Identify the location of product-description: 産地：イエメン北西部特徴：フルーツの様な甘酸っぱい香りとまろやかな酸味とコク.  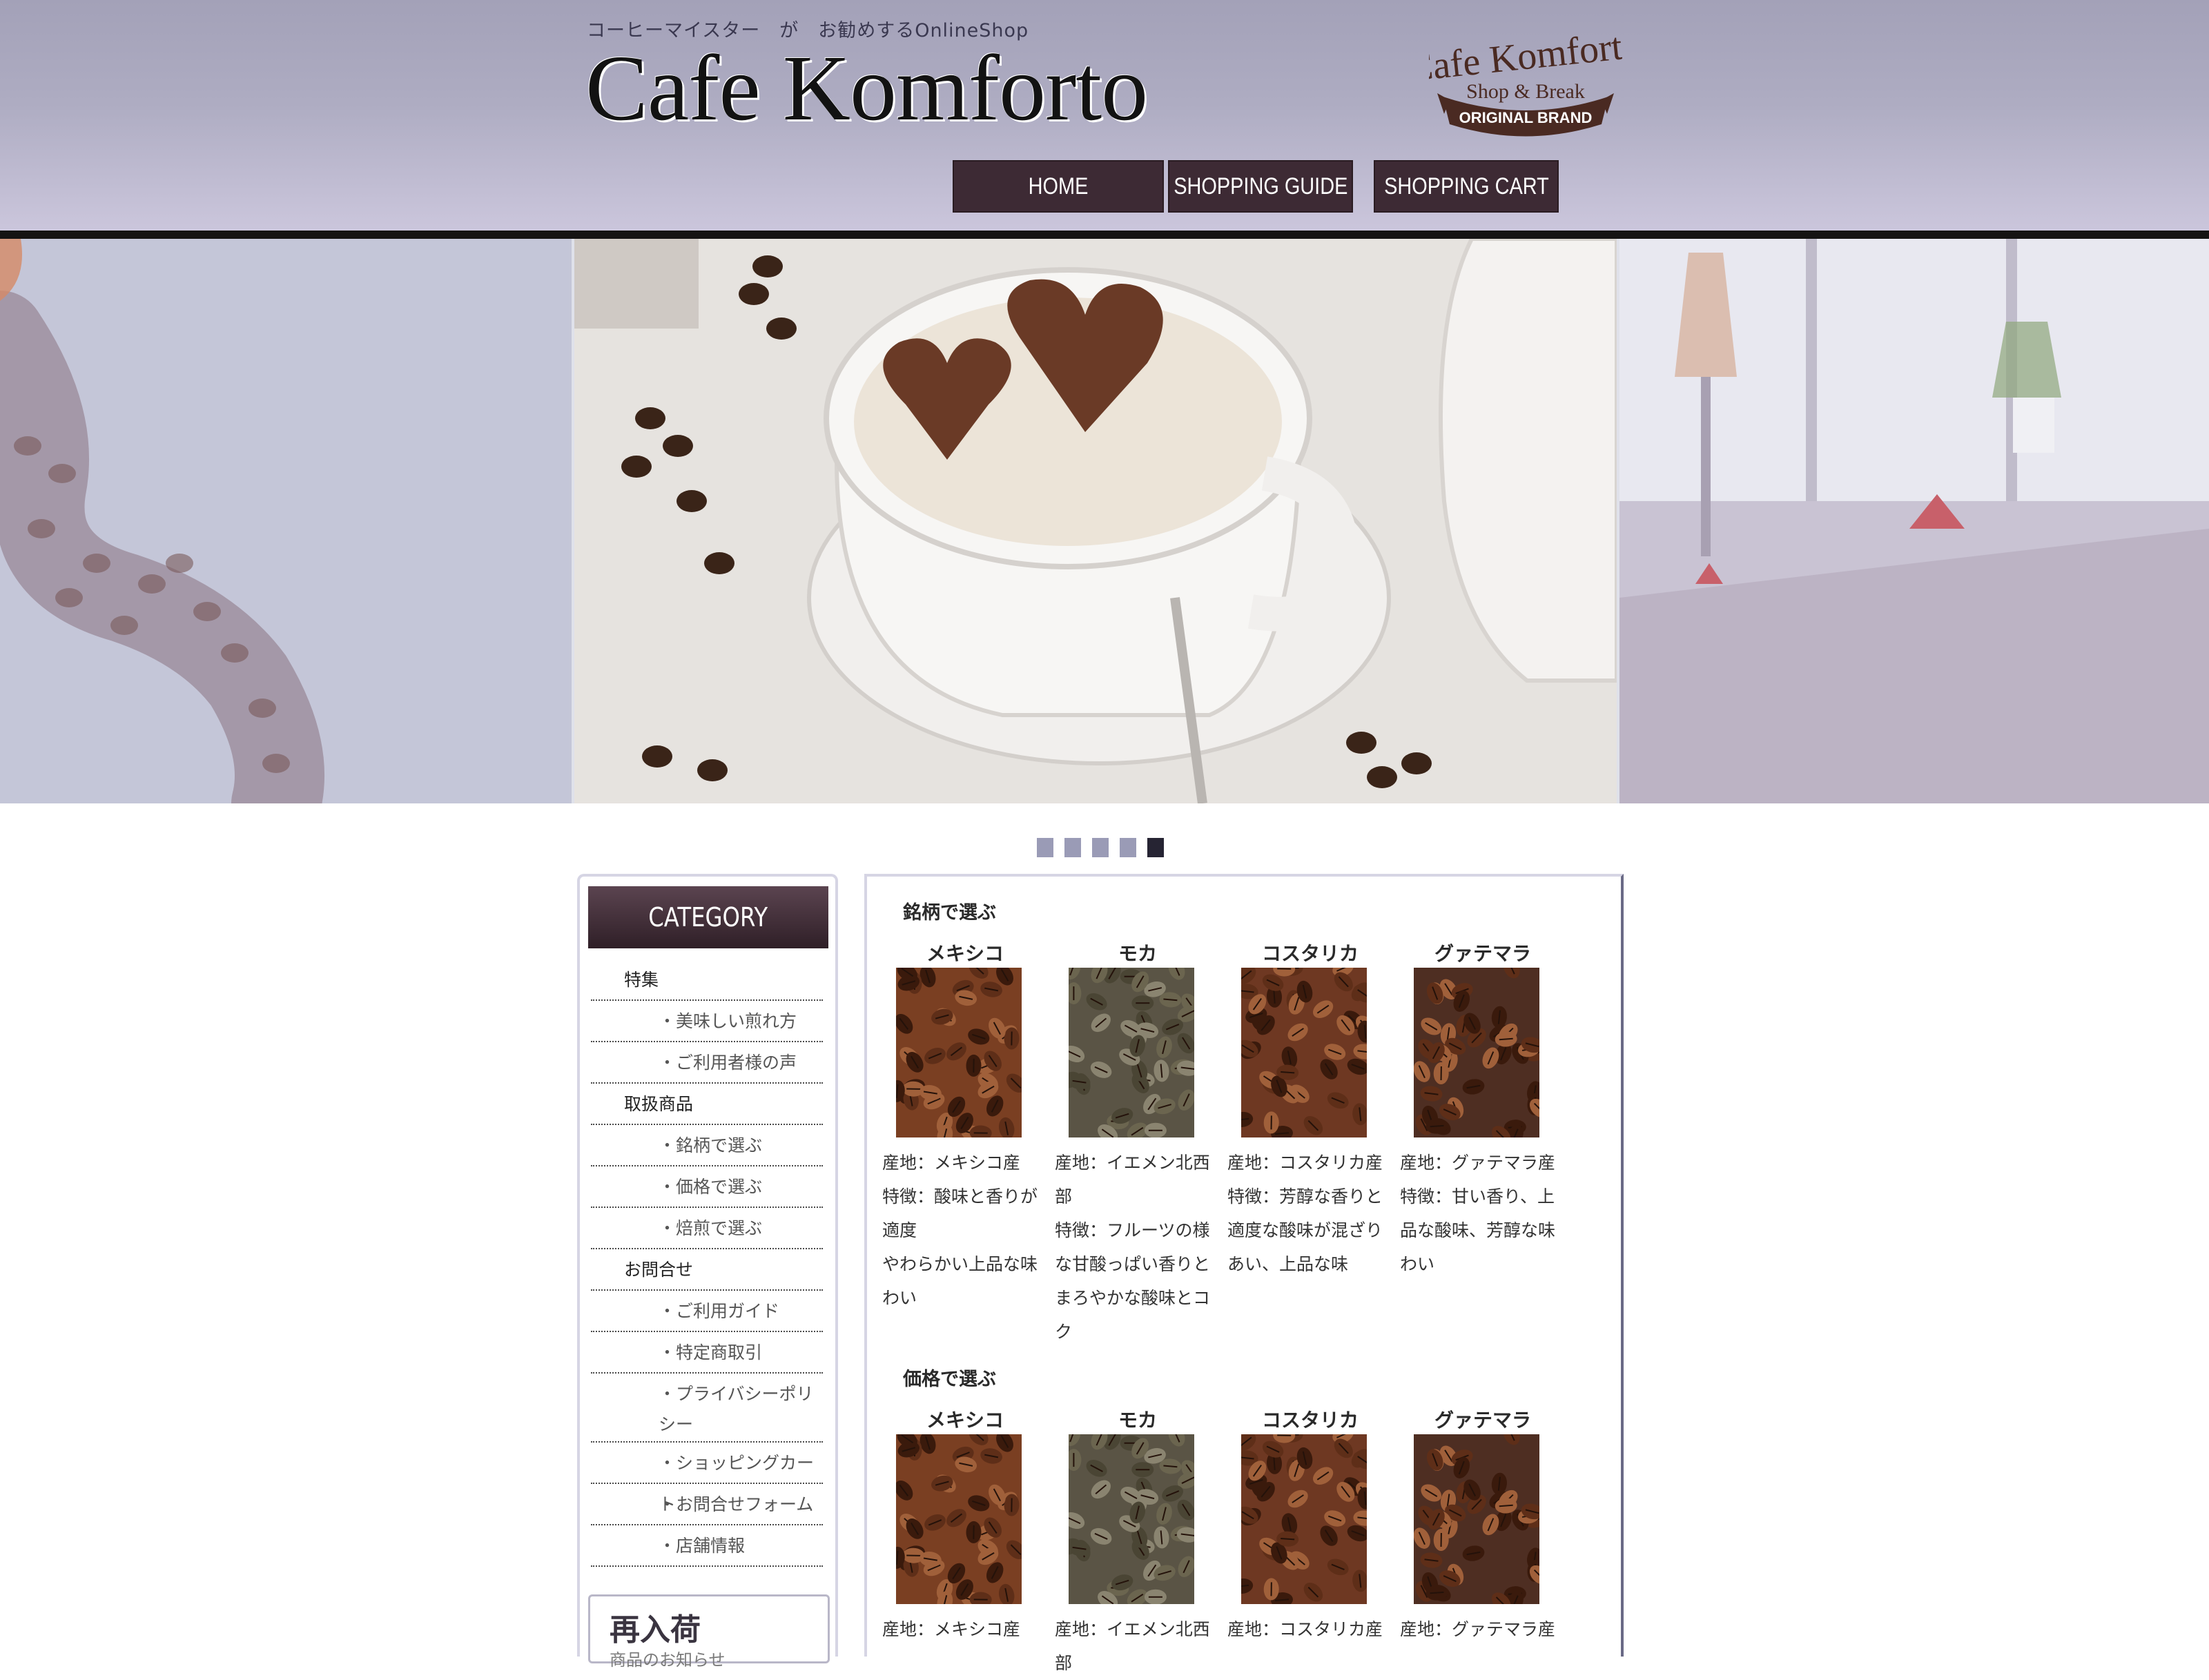
(1136, 1247).